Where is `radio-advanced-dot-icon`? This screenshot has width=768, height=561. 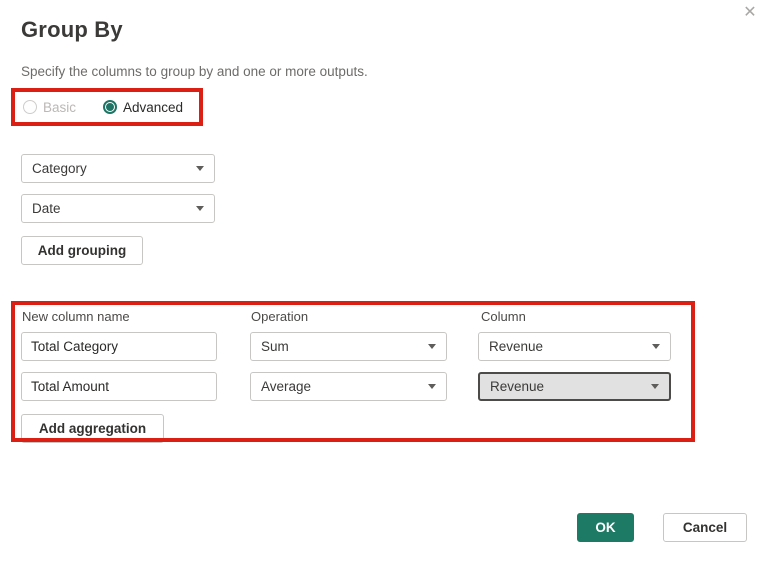 radio-advanced-dot-icon is located at coordinates (110, 107).